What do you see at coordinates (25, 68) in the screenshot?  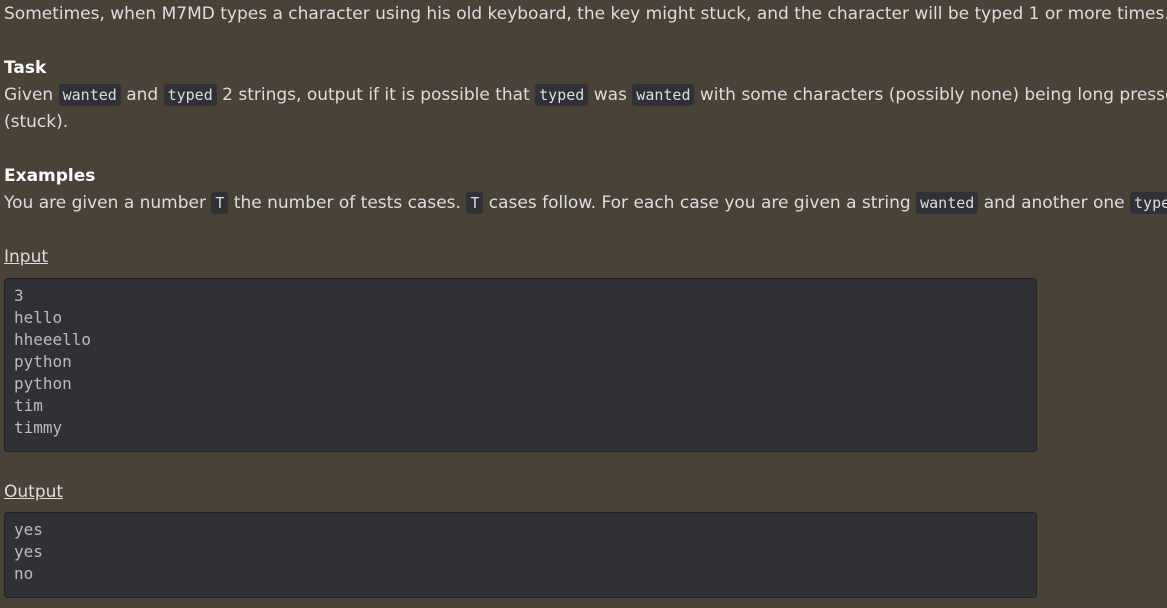 I see `task-heading: Task` at bounding box center [25, 68].